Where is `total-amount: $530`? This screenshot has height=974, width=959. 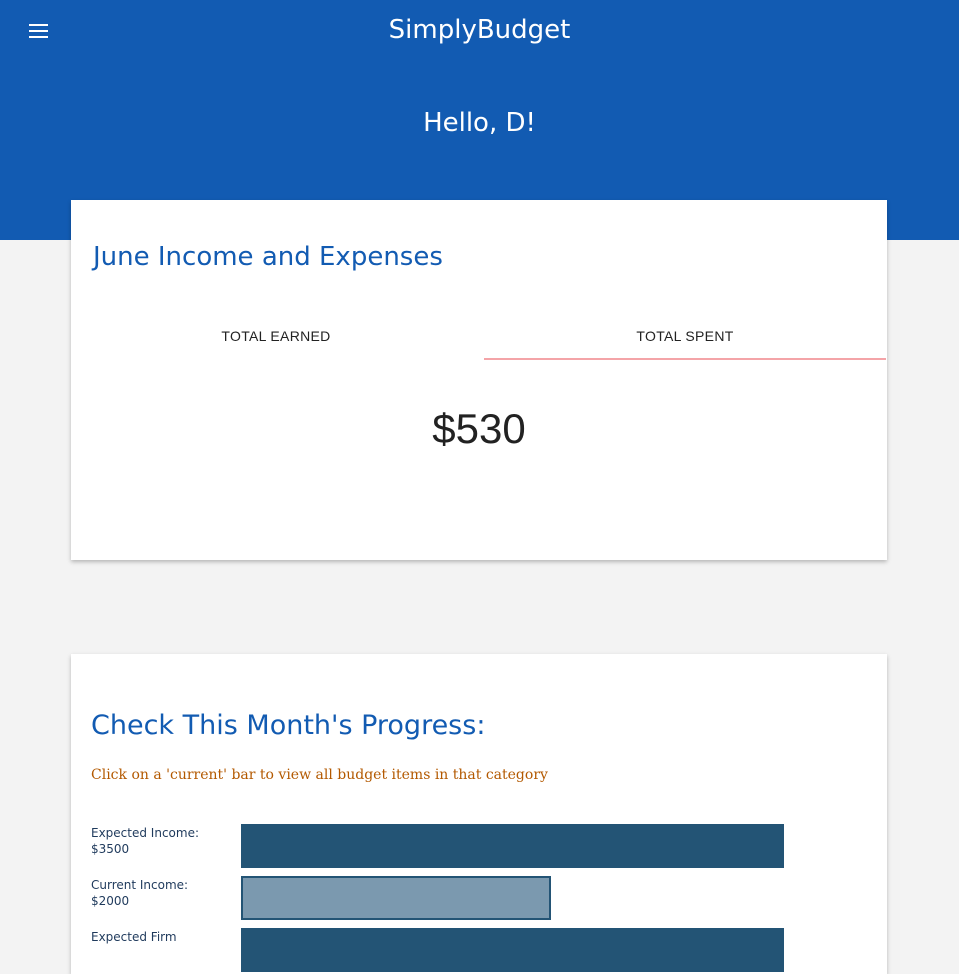 total-amount: $530 is located at coordinates (479, 428).